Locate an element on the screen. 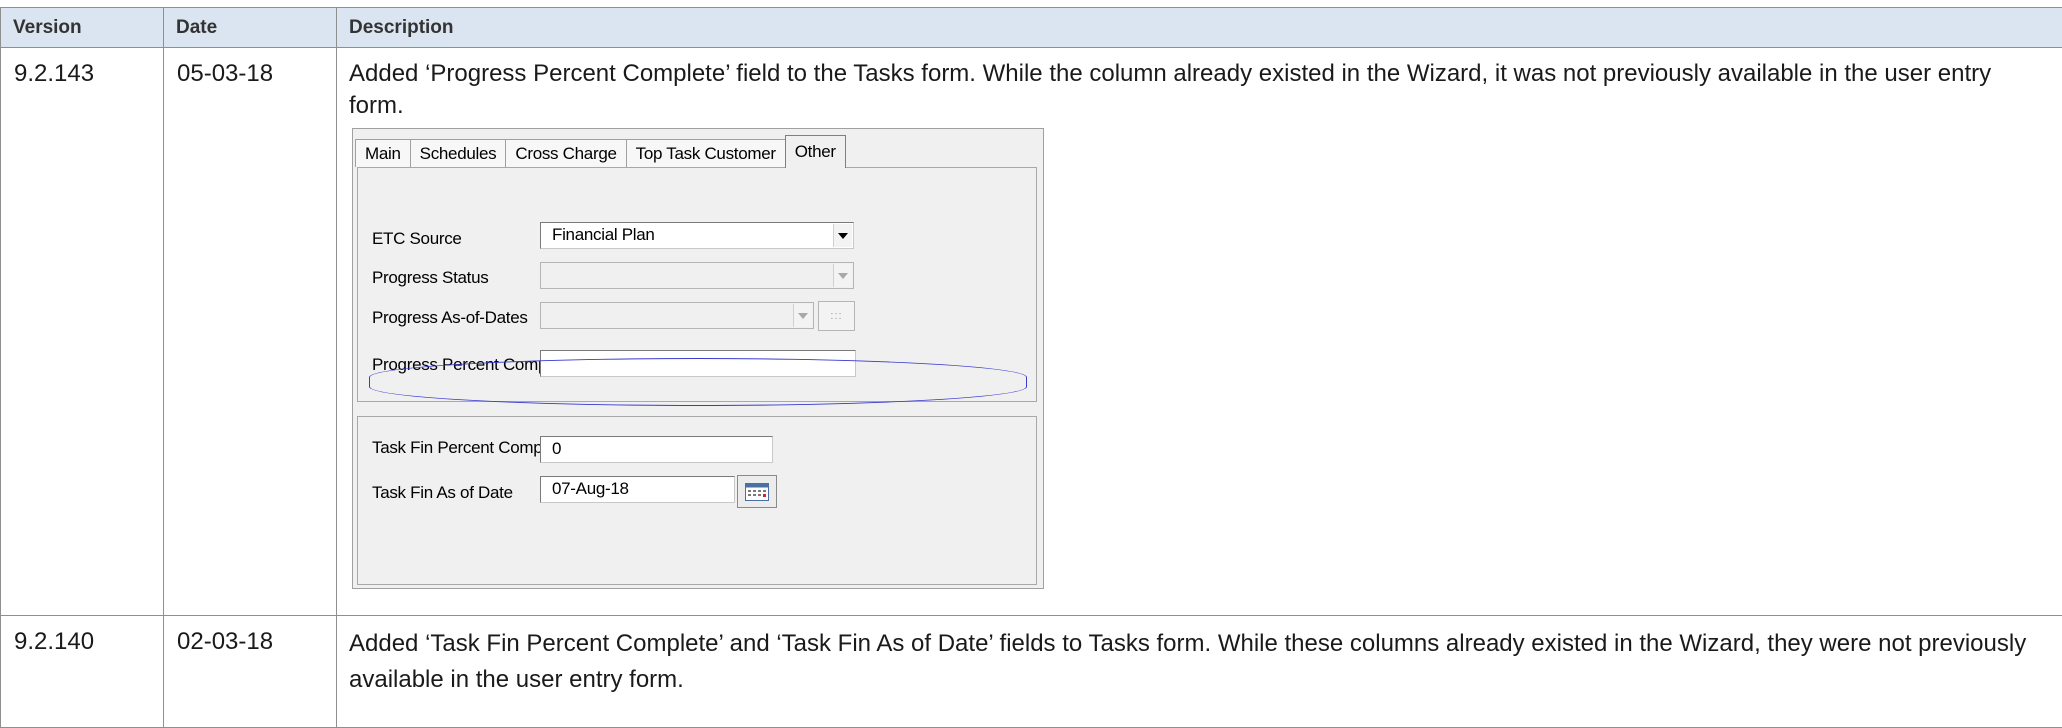  progress-percent-complete-input is located at coordinates (698, 363).